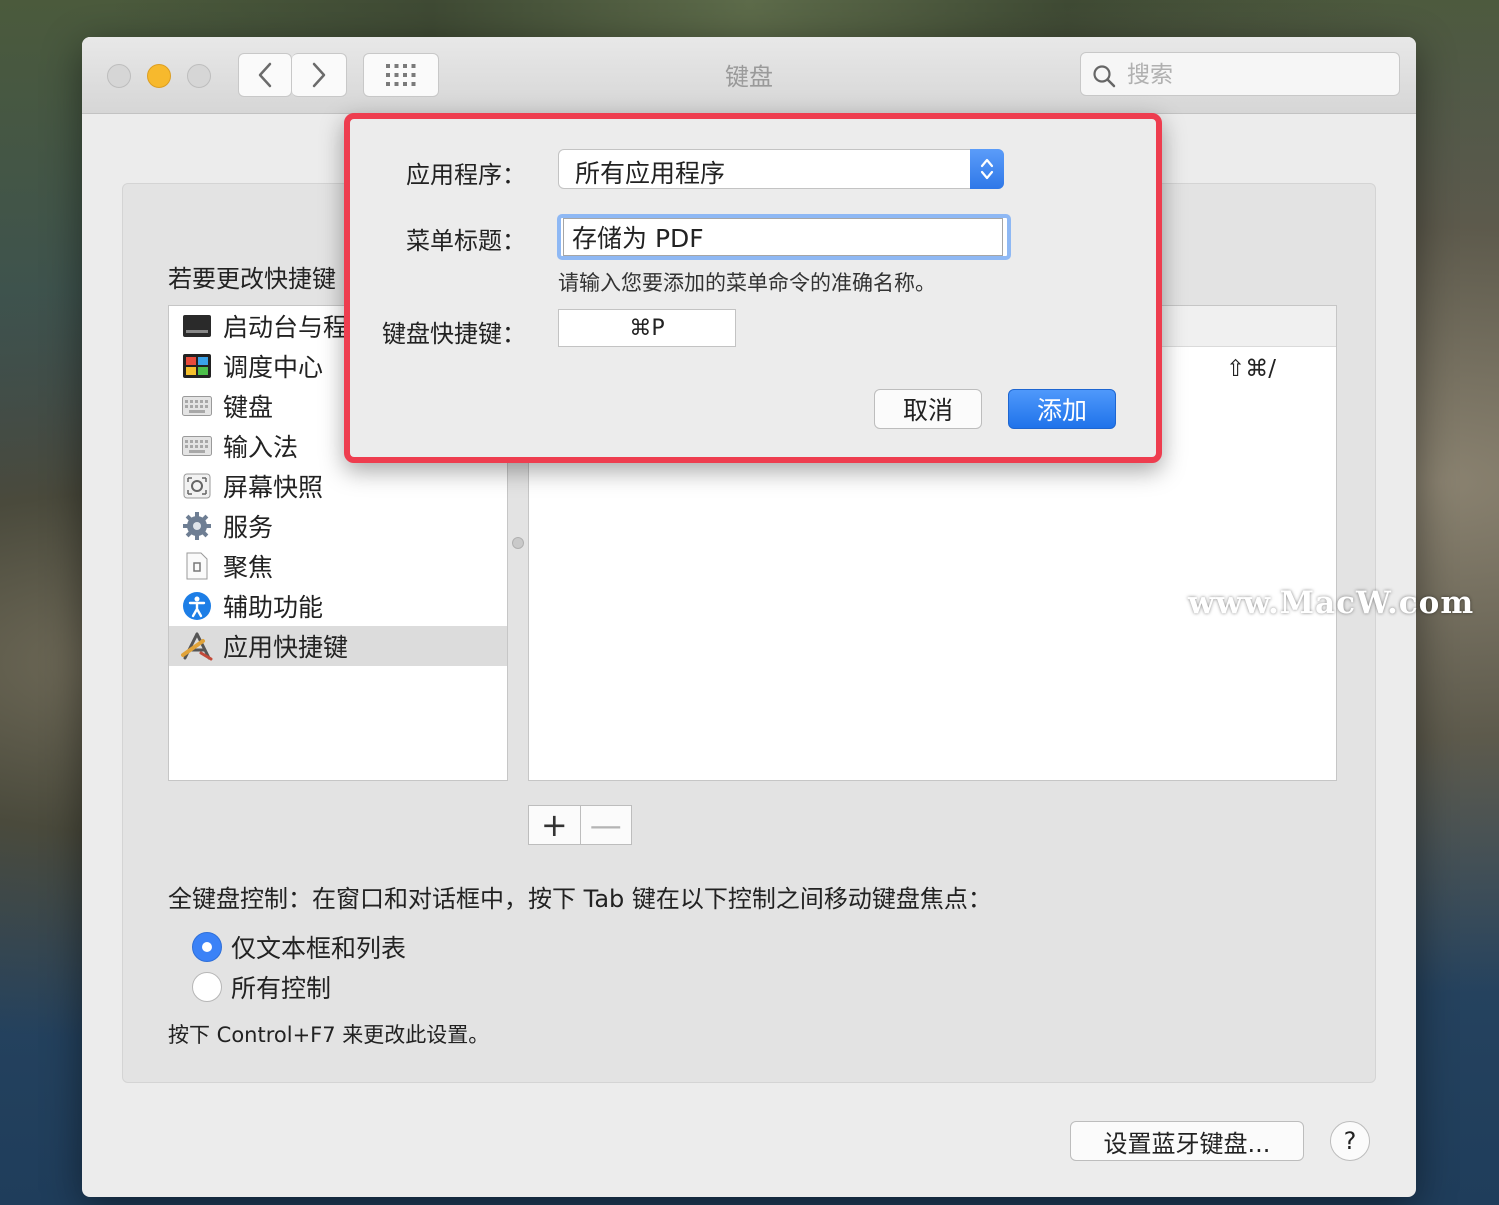 The height and width of the screenshot is (1205, 1499). I want to click on radio-all-controls: 所有控制, so click(261, 987).